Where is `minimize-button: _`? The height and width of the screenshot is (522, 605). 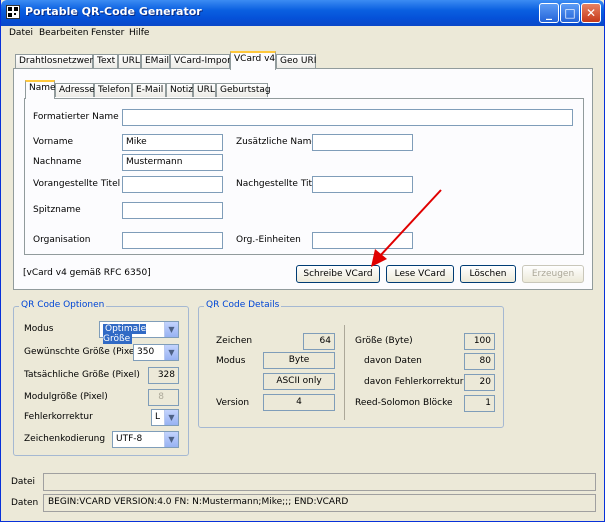
minimize-button: _ is located at coordinates (549, 13).